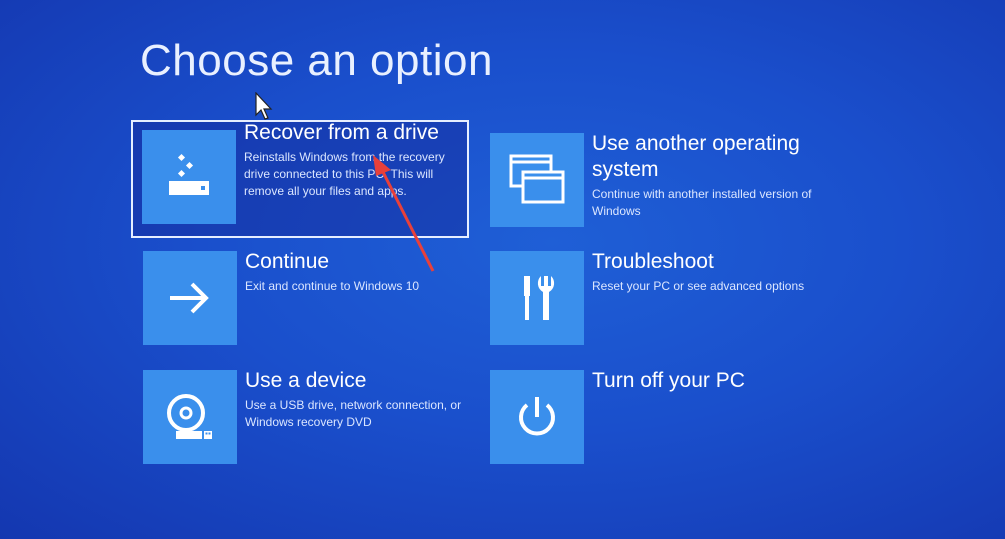 The height and width of the screenshot is (539, 1005). Describe the element at coordinates (332, 286) in the screenshot. I see `option-description: Exit and continue to Windows 10` at that location.